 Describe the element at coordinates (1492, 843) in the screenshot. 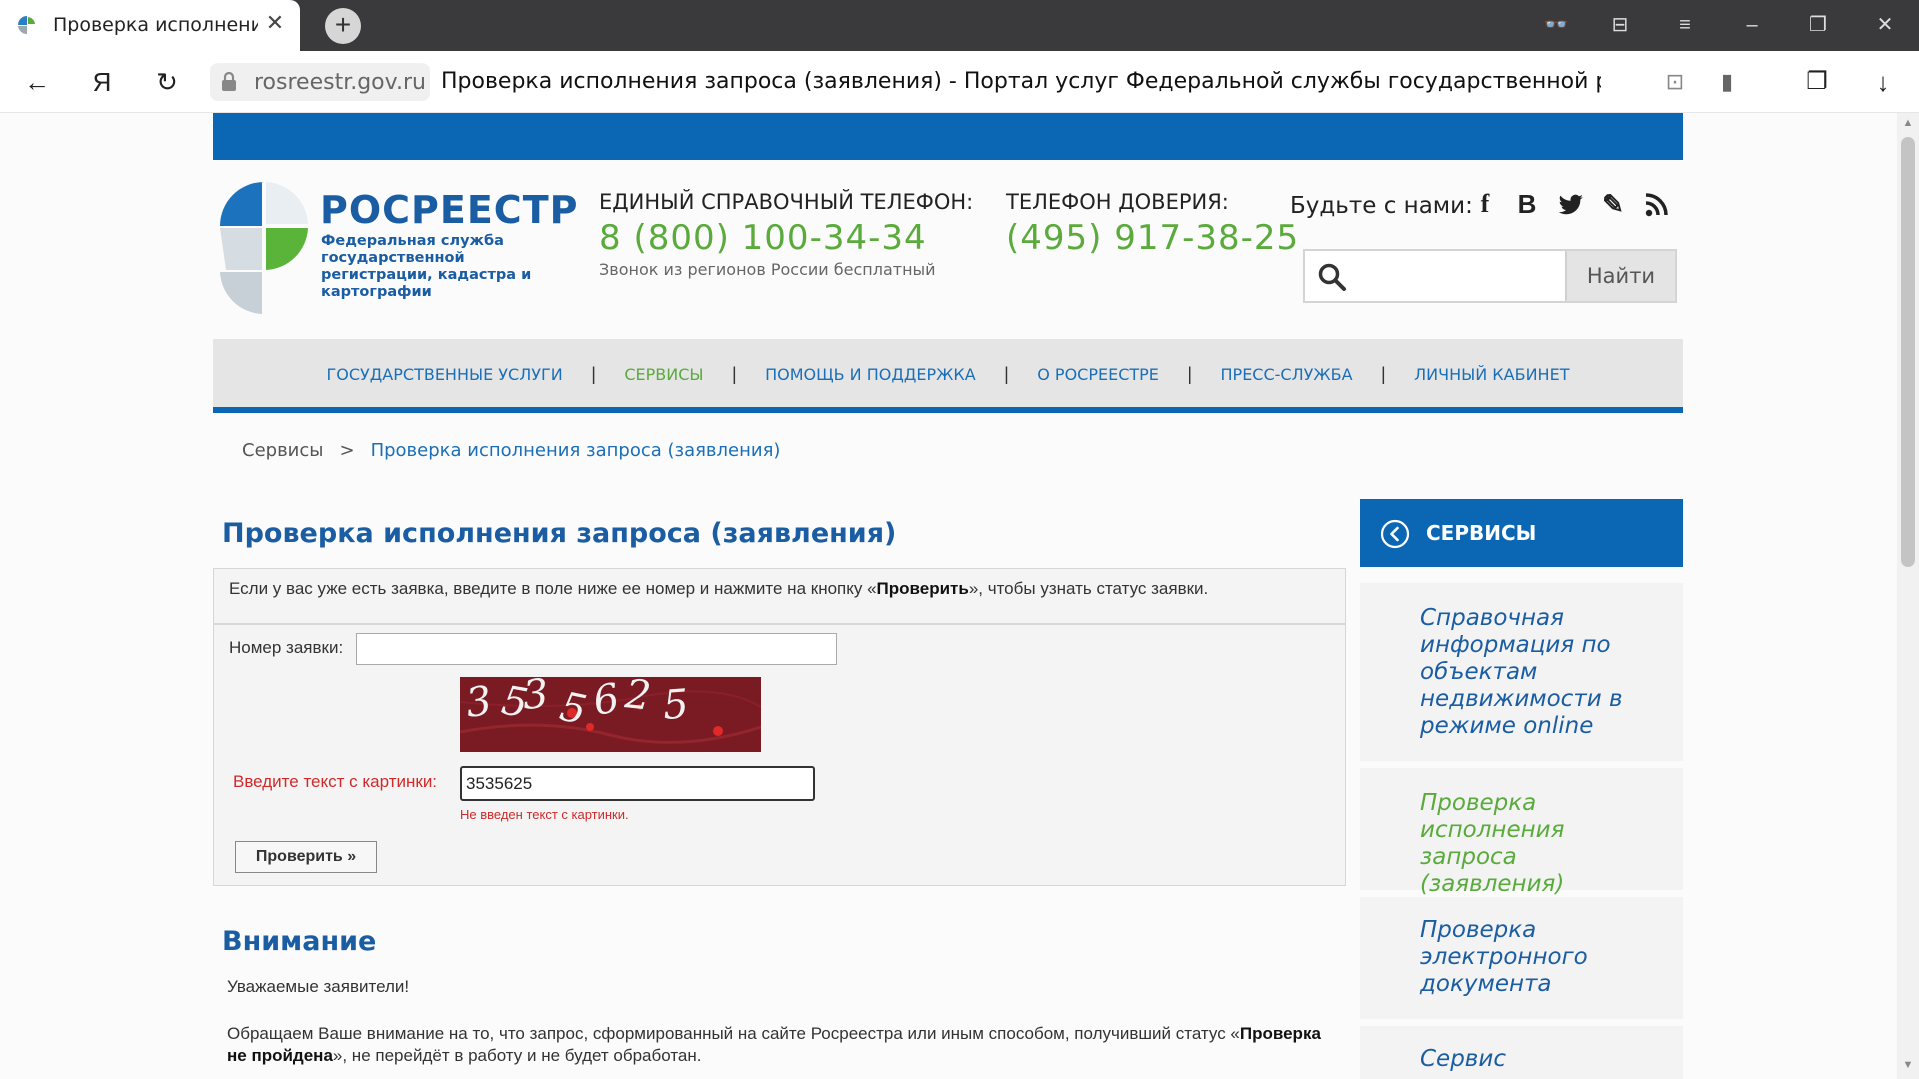

I see `sidebar-item-label: Проверка исполнения запроса (заявления)` at that location.